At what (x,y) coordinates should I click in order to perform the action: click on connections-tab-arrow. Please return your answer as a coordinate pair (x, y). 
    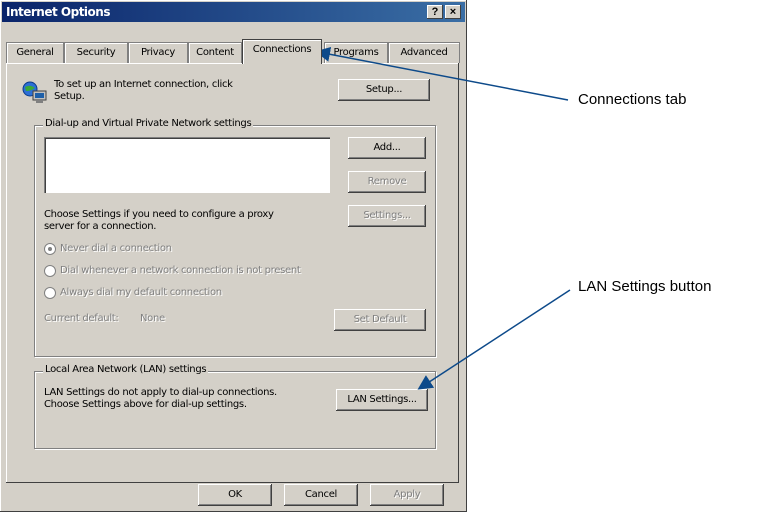
    Looking at the image, I should click on (442, 73).